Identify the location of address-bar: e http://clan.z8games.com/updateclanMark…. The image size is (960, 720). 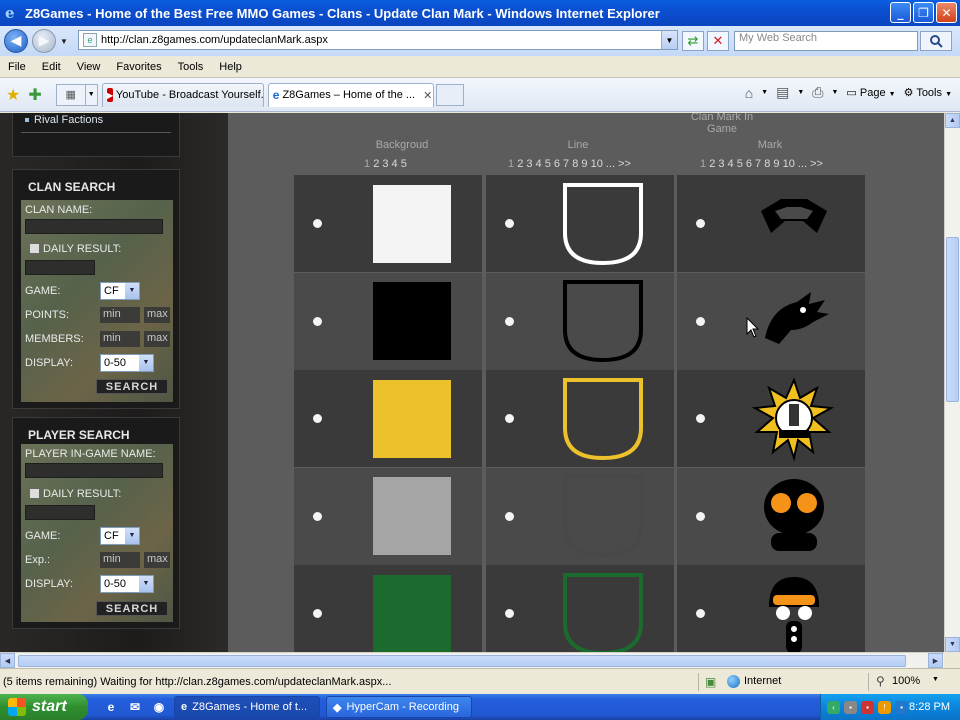
(378, 40).